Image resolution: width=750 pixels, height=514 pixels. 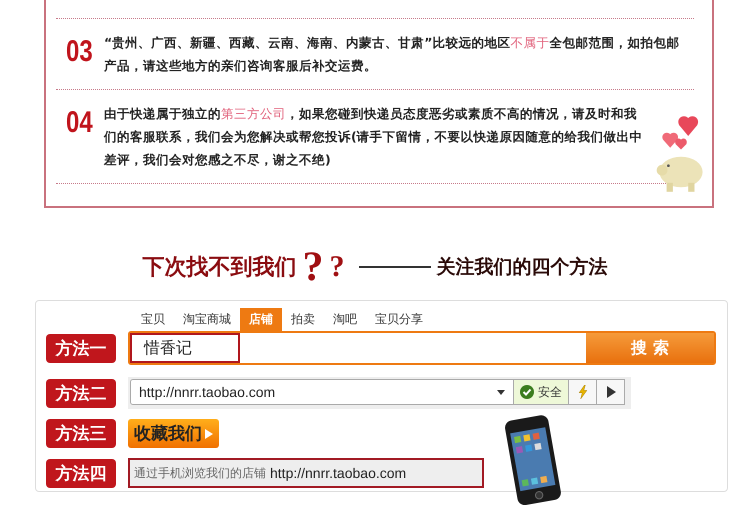 What do you see at coordinates (219, 268) in the screenshot?
I see `heading-question: 下次找不到我们` at bounding box center [219, 268].